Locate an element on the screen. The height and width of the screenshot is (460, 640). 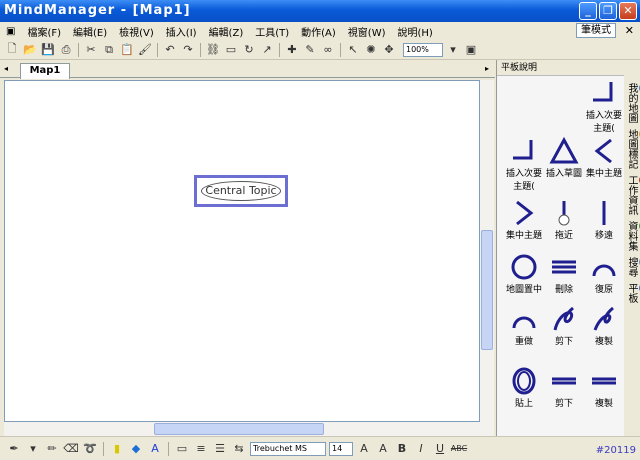
horizontal-scroll-thumb is located at coordinates (239, 429).